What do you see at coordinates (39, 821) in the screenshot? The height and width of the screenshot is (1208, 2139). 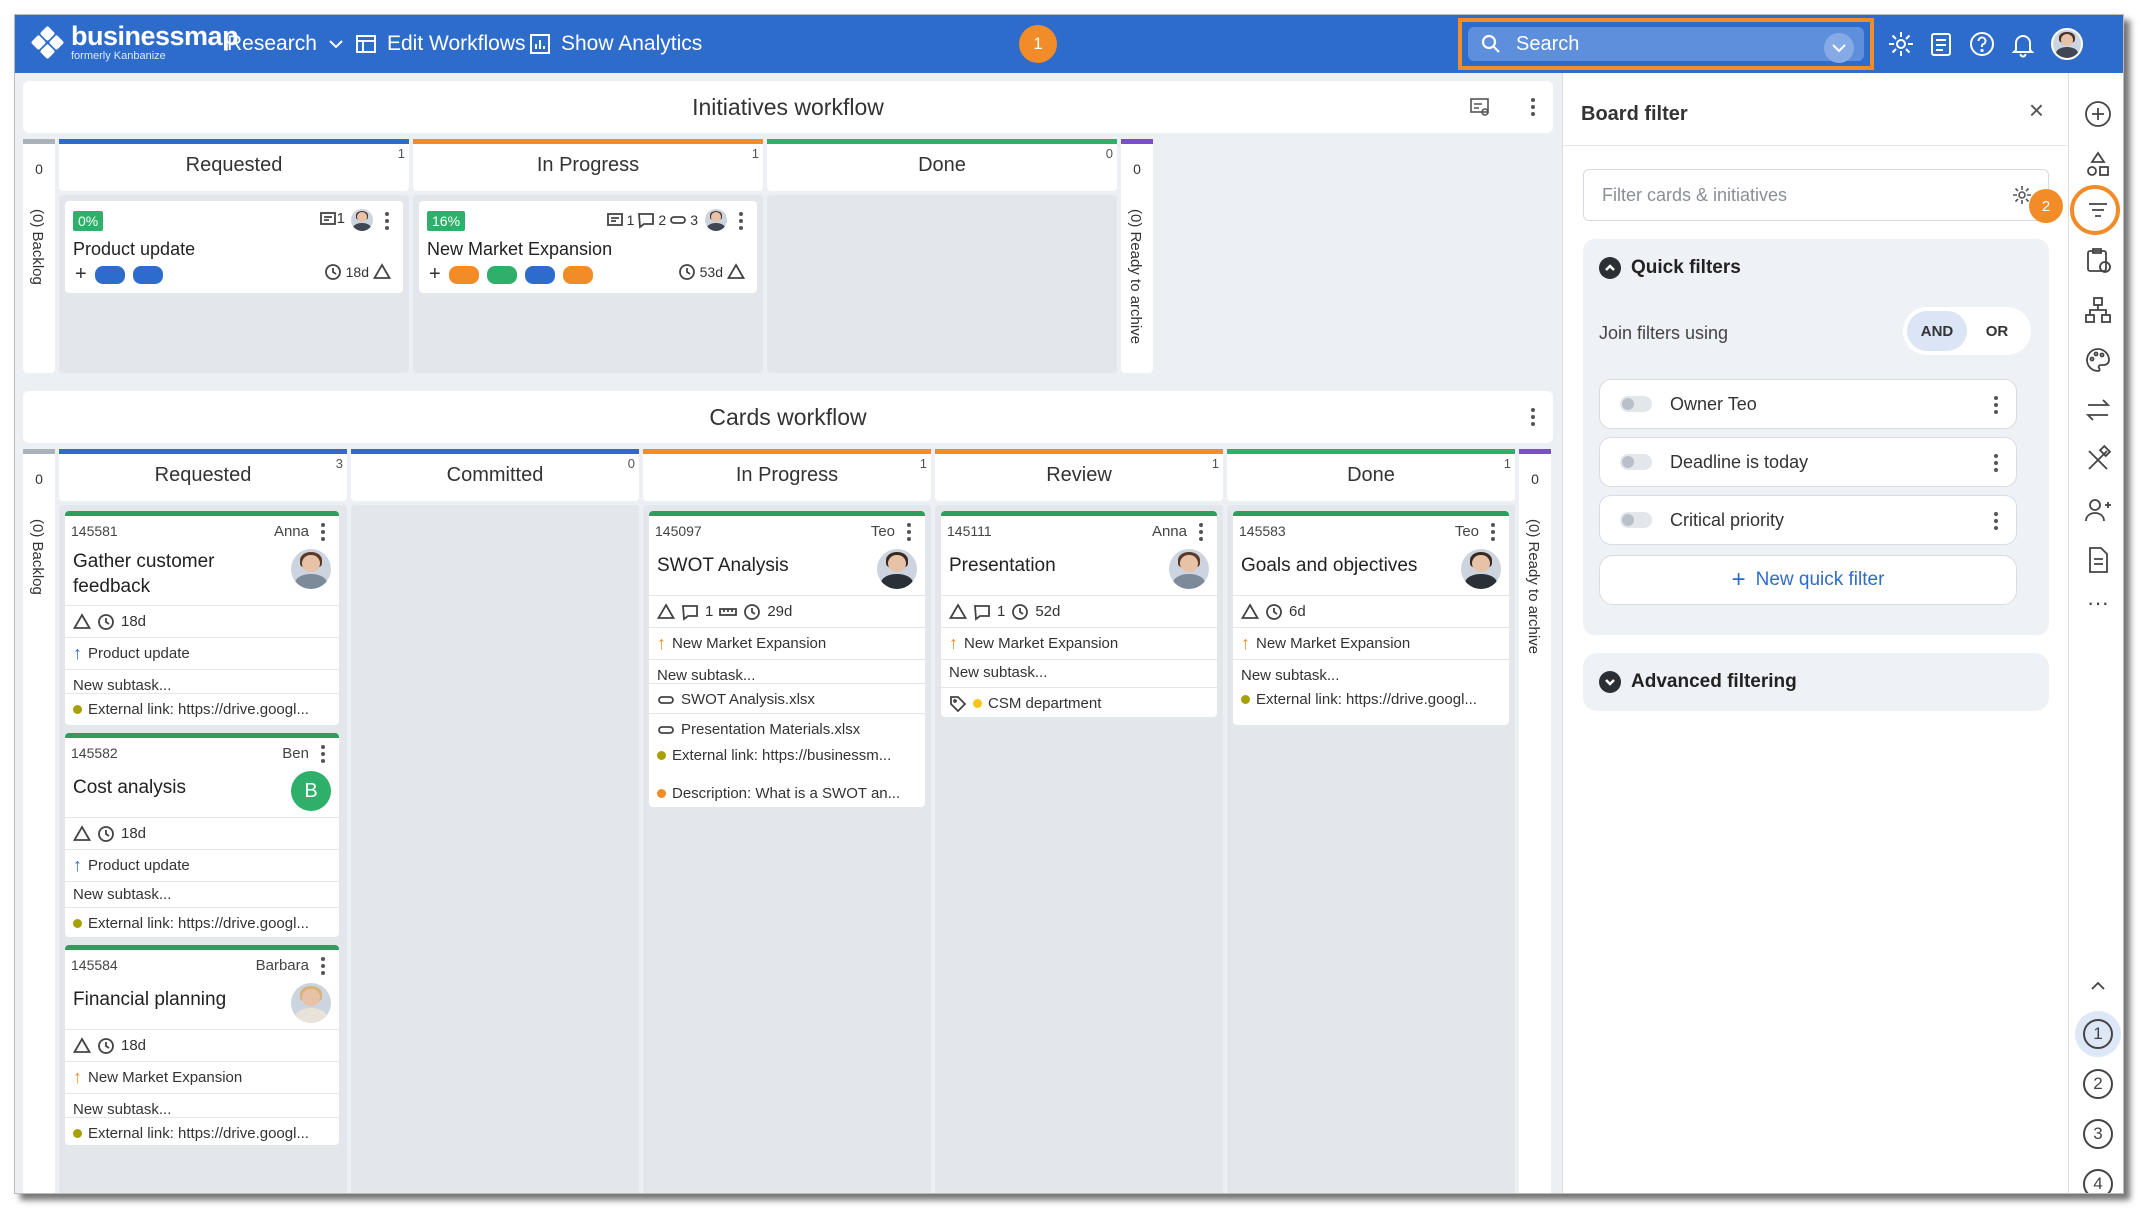 I see `cards-backlog: 0 (0) Backlog` at bounding box center [39, 821].